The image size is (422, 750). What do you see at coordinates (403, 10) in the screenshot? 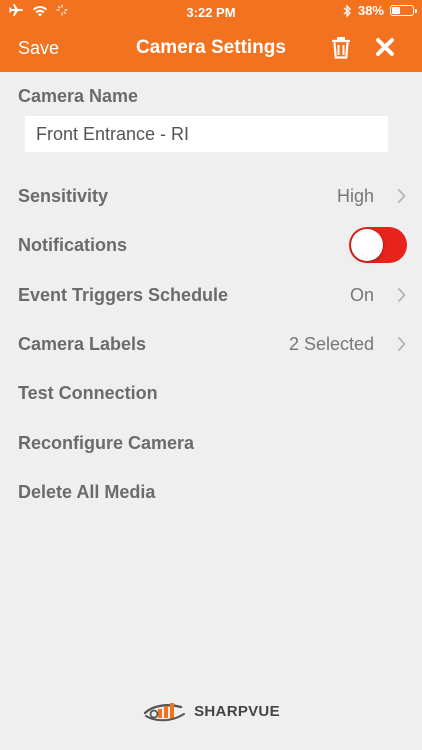
I see `battery-icon` at bounding box center [403, 10].